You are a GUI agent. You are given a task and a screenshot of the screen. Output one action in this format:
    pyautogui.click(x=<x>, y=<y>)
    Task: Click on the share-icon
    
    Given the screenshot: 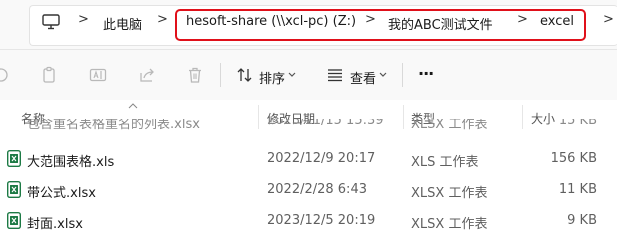 What is the action you would take?
    pyautogui.click(x=147, y=75)
    